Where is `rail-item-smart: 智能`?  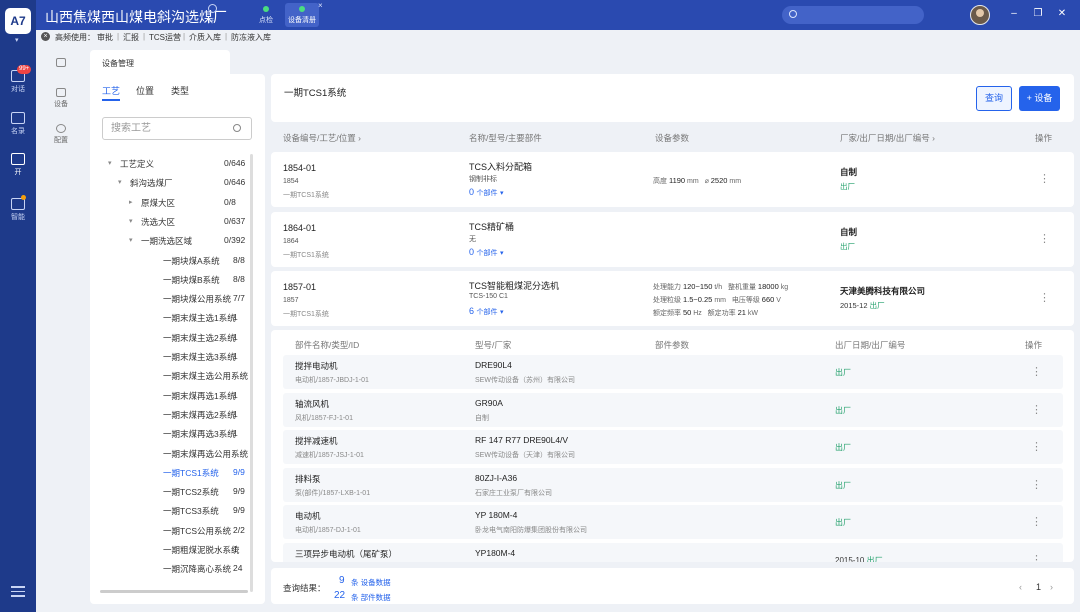 rail-item-smart: 智能 is located at coordinates (18, 208).